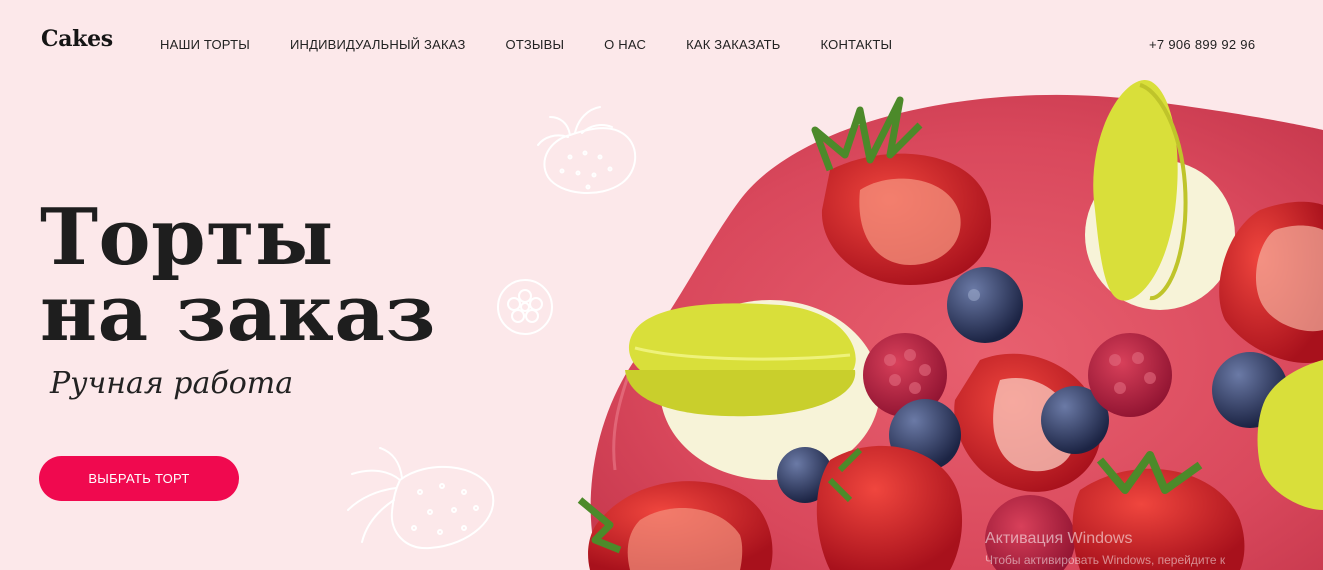 This screenshot has height=570, width=1323. What do you see at coordinates (172, 383) in the screenshot?
I see `hero-subtitle: Ручная работа` at bounding box center [172, 383].